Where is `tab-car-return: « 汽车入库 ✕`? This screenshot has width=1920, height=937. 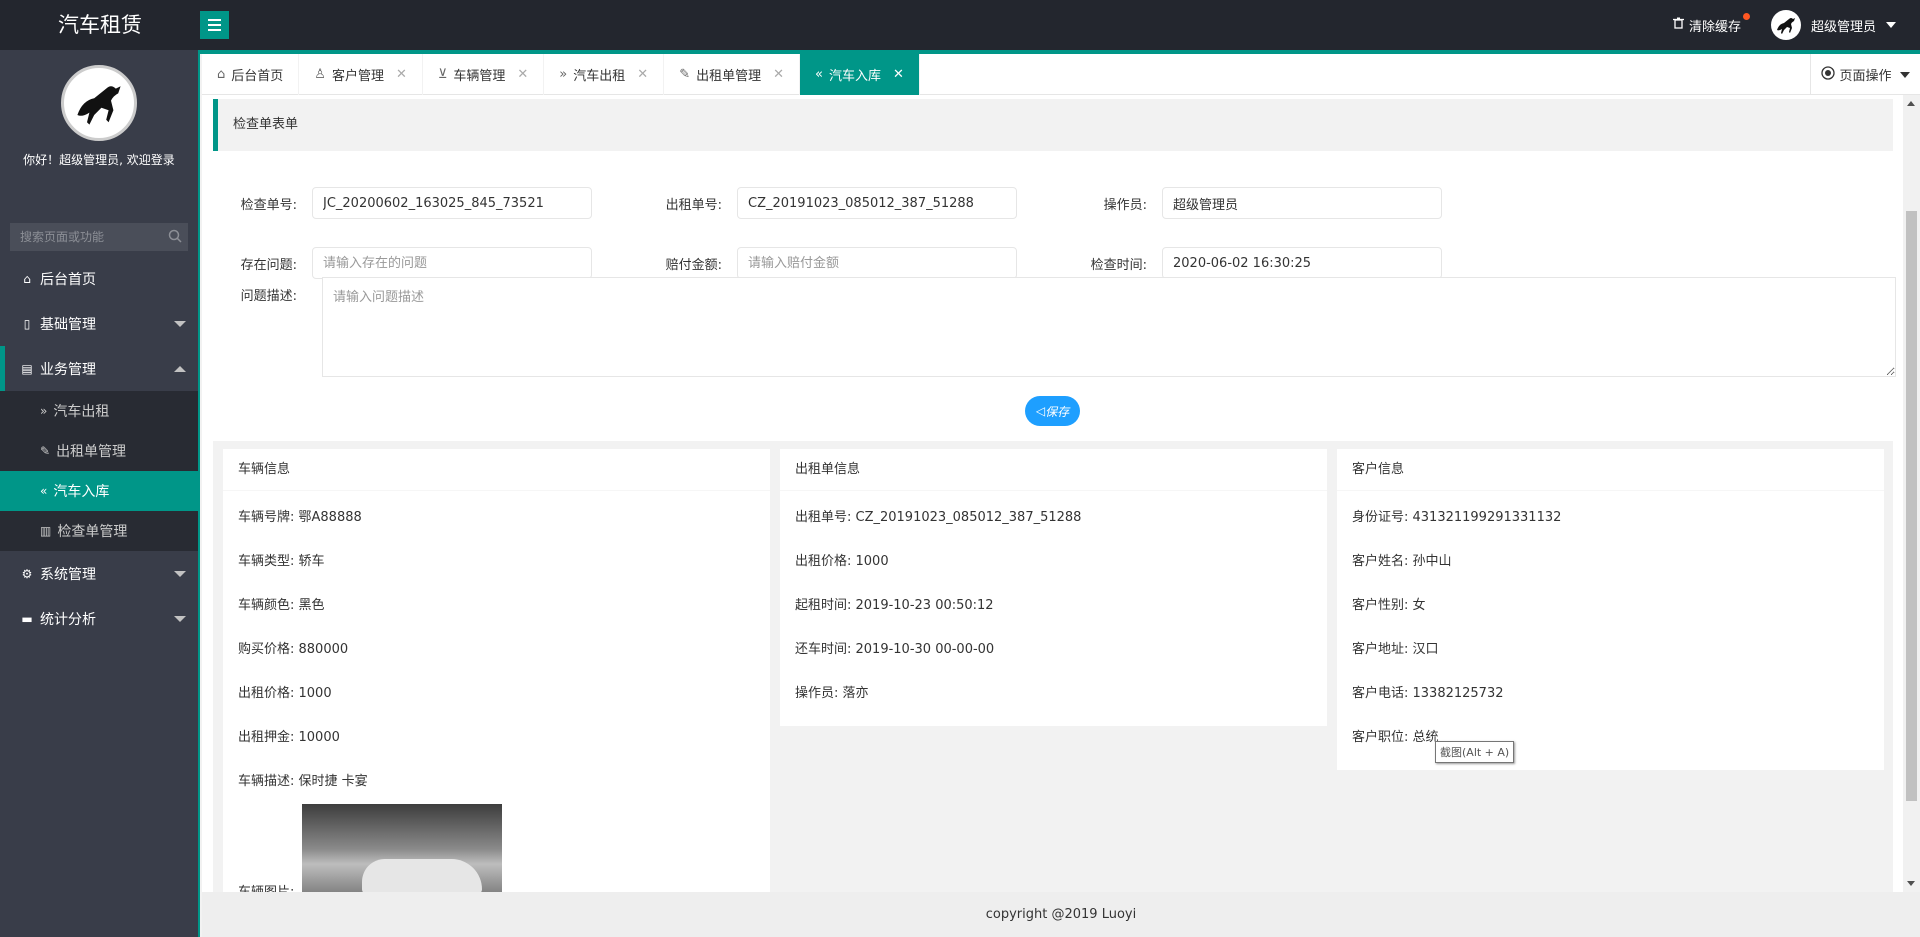 tab-car-return: « 汽车入库 ✕ is located at coordinates (860, 74).